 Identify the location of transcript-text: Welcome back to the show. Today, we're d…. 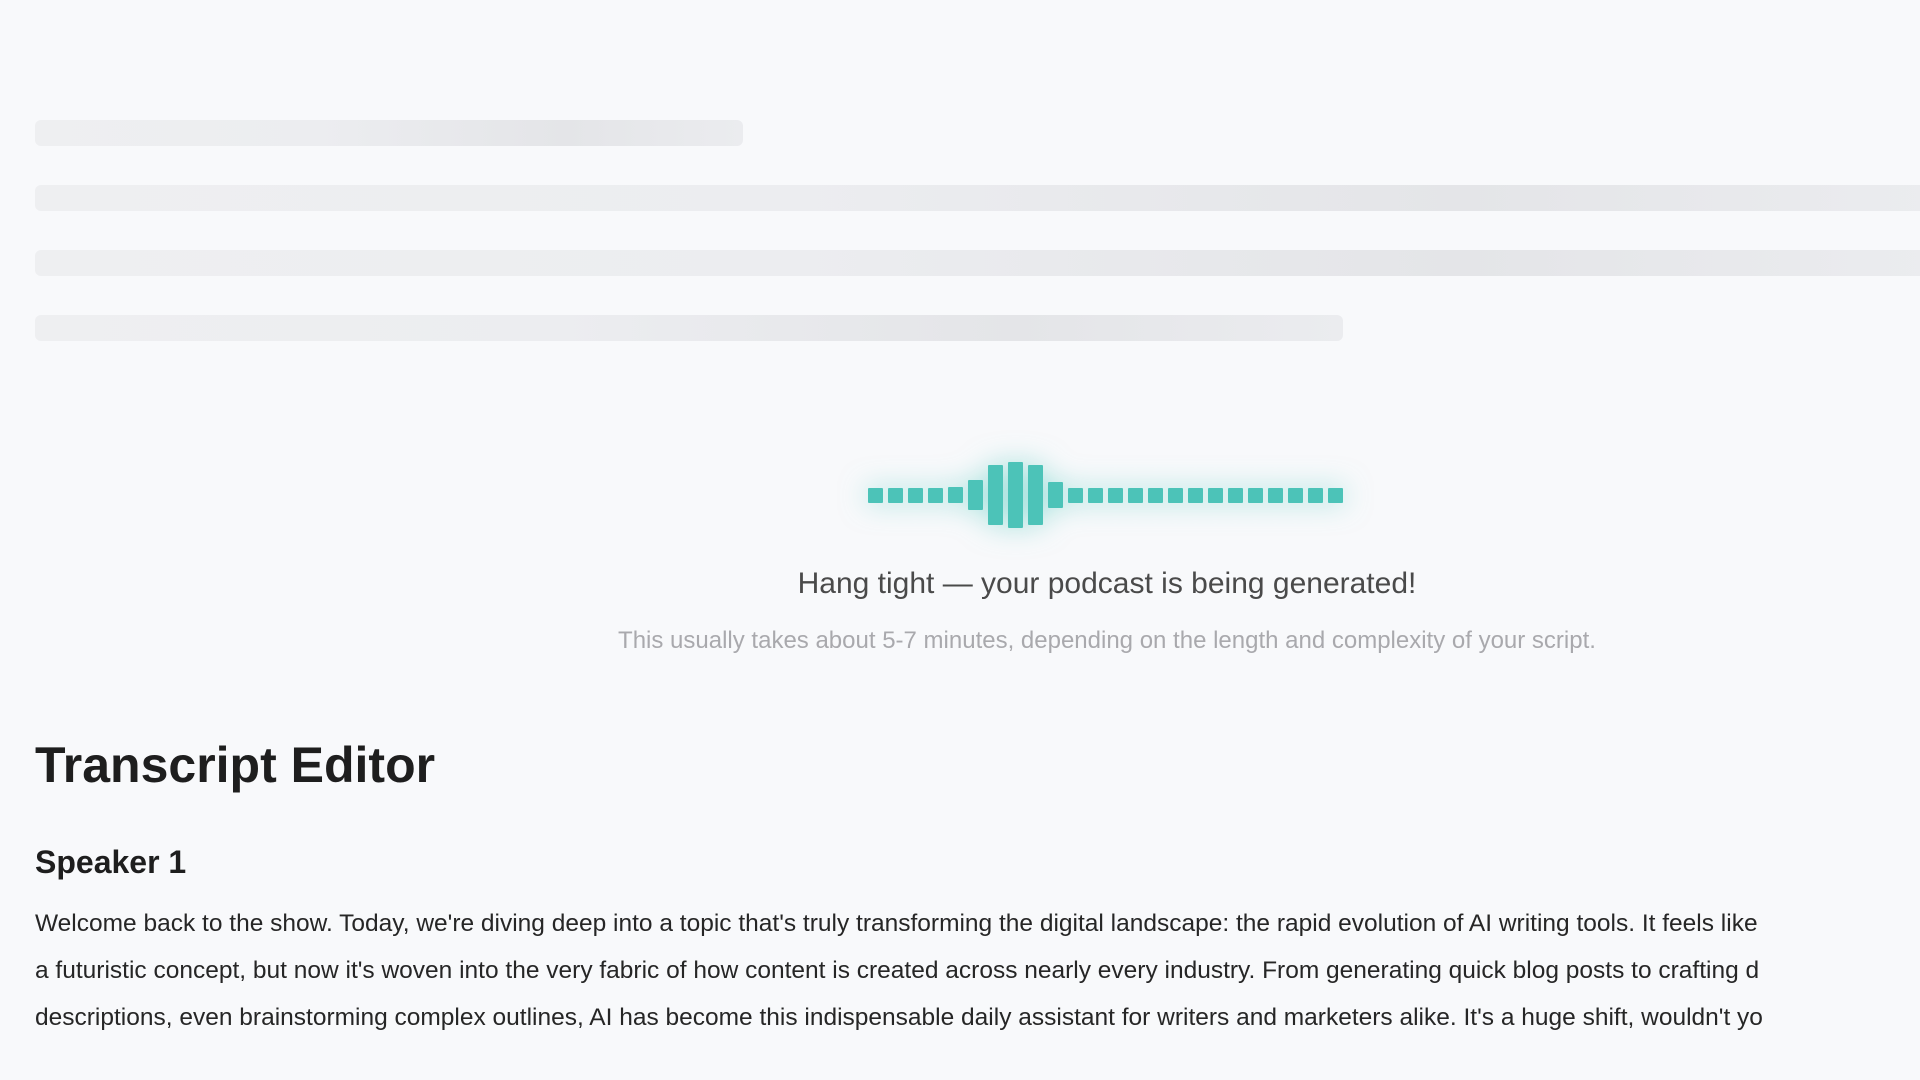
(977, 970).